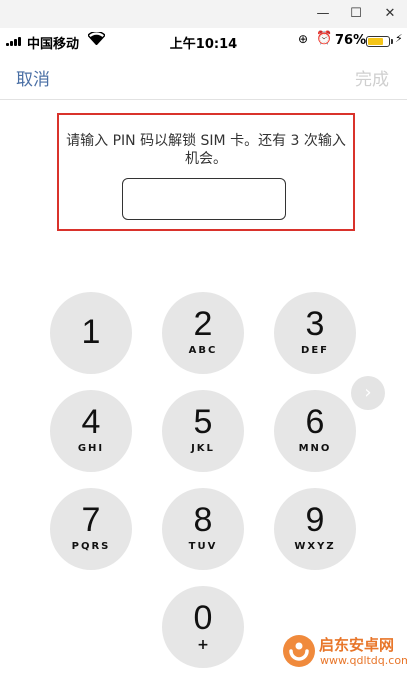  I want to click on key-letters: TUV, so click(203, 546).